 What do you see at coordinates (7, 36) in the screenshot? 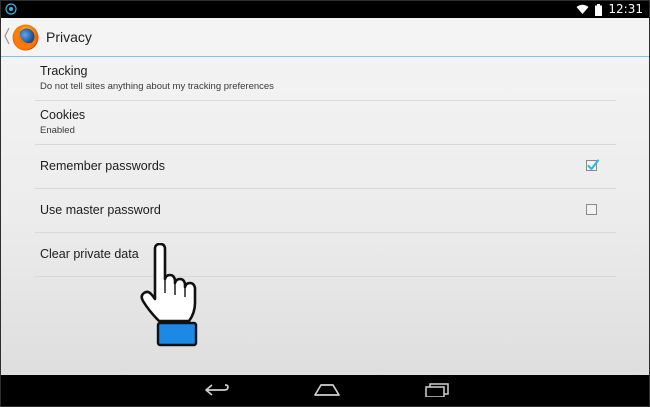
I see `back-chevron-icon` at bounding box center [7, 36].